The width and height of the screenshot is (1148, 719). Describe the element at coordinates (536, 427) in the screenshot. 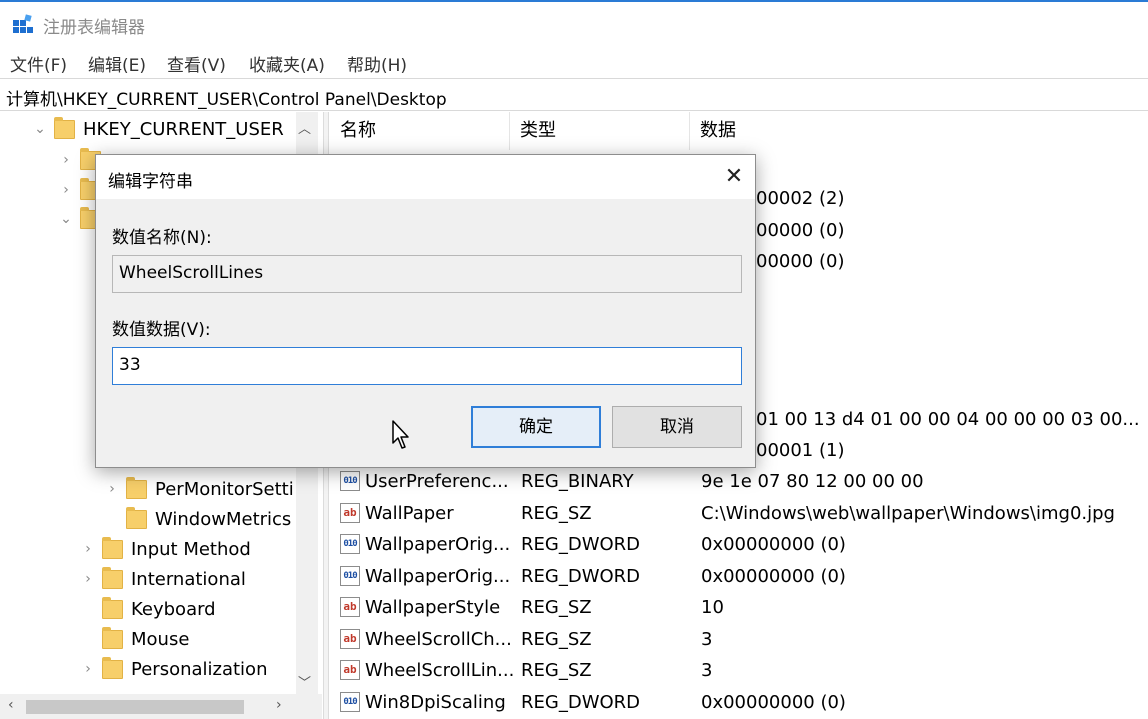

I see `ok-button: 确定` at that location.